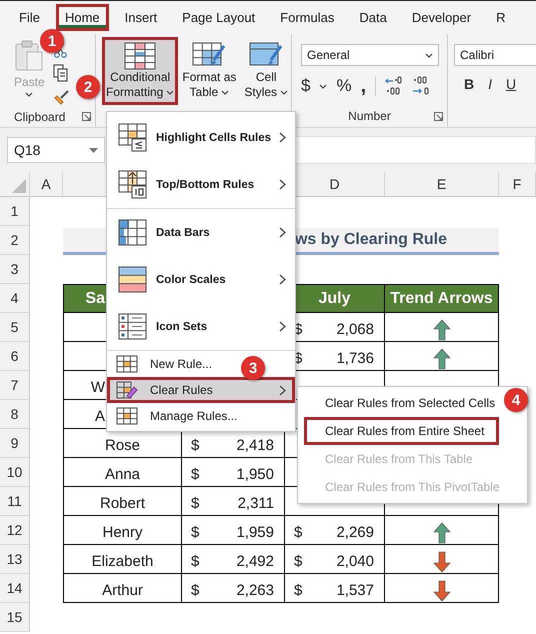 This screenshot has height=634, width=536. What do you see at coordinates (46, 184) in the screenshot?
I see `column-header: A` at bounding box center [46, 184].